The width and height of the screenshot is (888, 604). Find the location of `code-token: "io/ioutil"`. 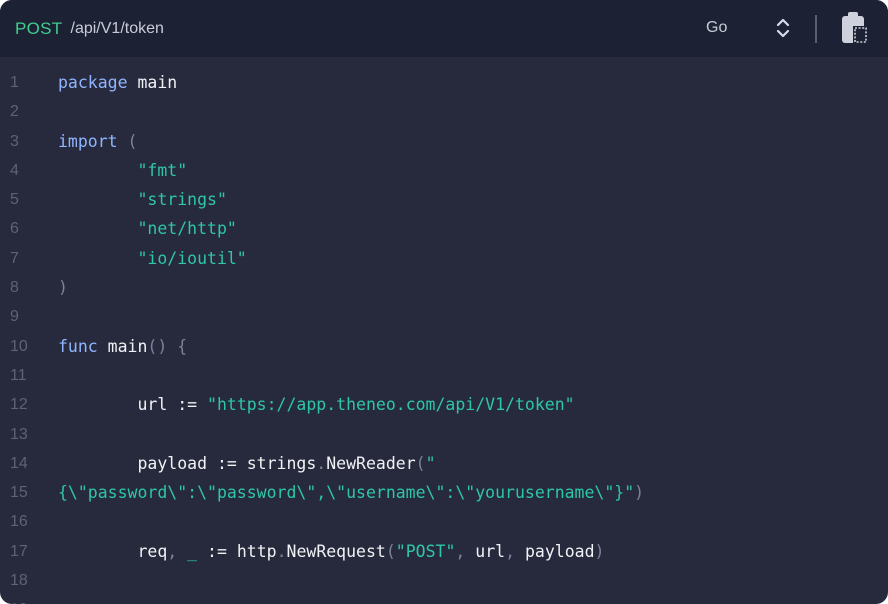

code-token: "io/ioutil" is located at coordinates (152, 258).